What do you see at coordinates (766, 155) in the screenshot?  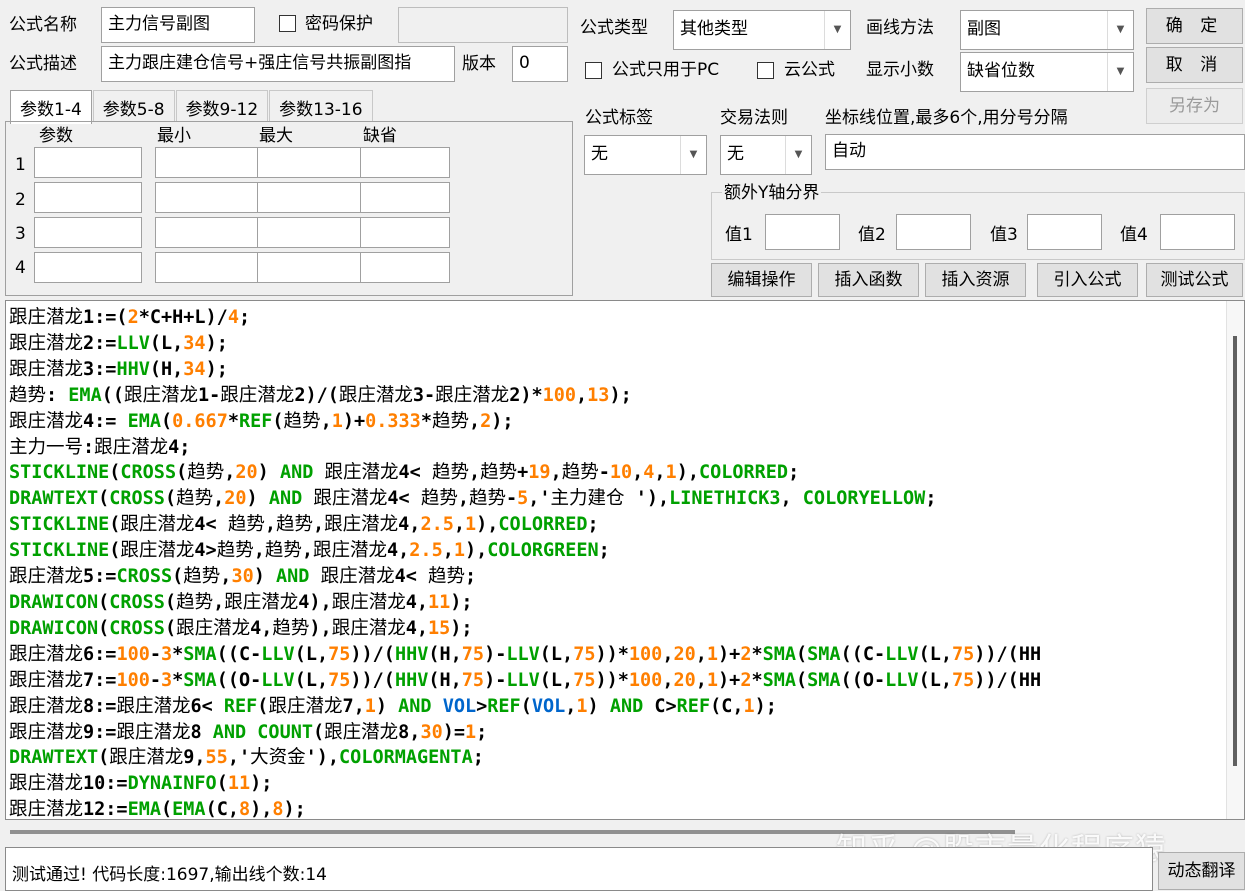 I see `trade-rule-select: 无 ▼` at bounding box center [766, 155].